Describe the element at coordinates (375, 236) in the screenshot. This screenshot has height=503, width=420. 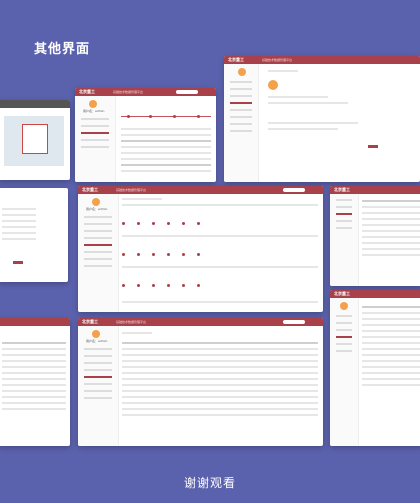
I see `screen-list: 北京重工` at that location.